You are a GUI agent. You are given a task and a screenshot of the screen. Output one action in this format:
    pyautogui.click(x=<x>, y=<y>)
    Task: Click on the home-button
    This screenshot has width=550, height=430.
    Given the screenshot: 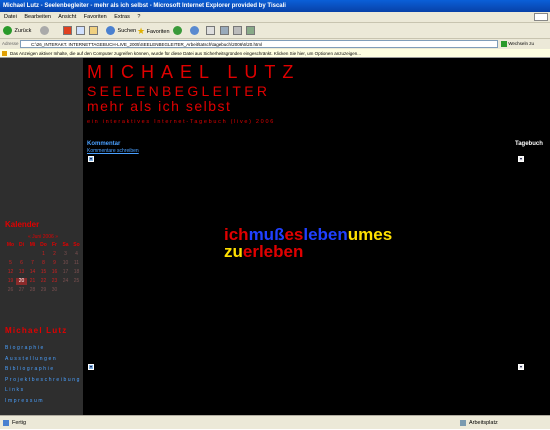 What is the action you would take?
    pyautogui.click(x=93, y=31)
    